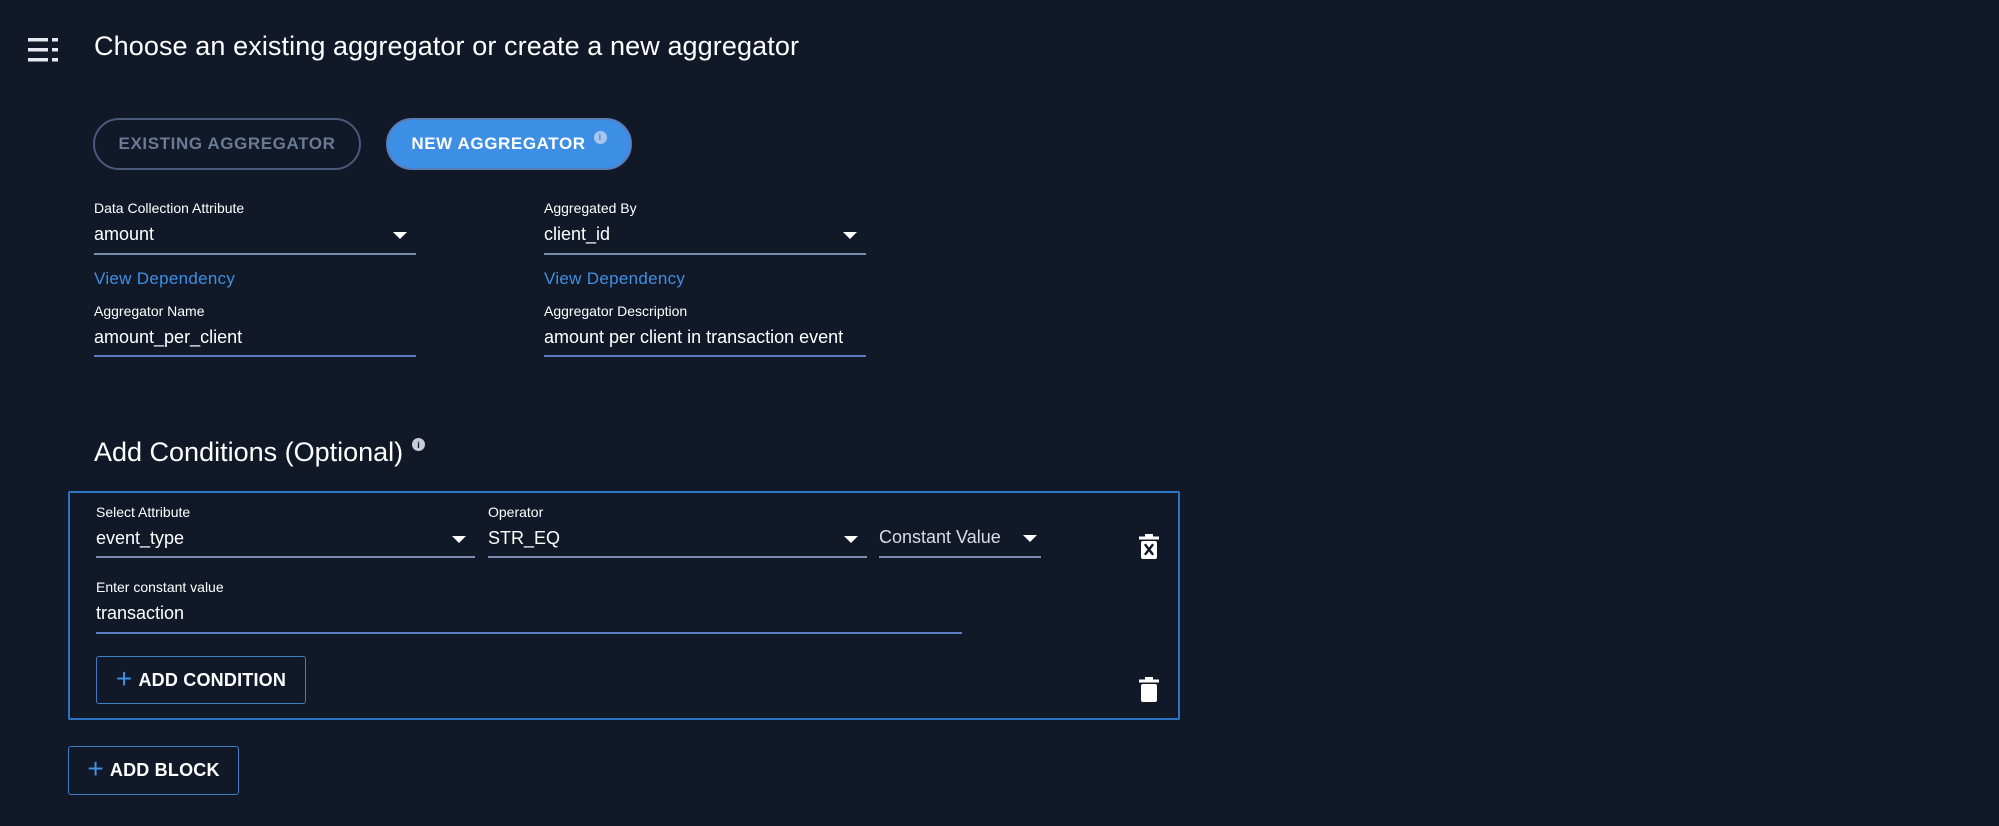  I want to click on constant-value-label: Enter constant value, so click(160, 587).